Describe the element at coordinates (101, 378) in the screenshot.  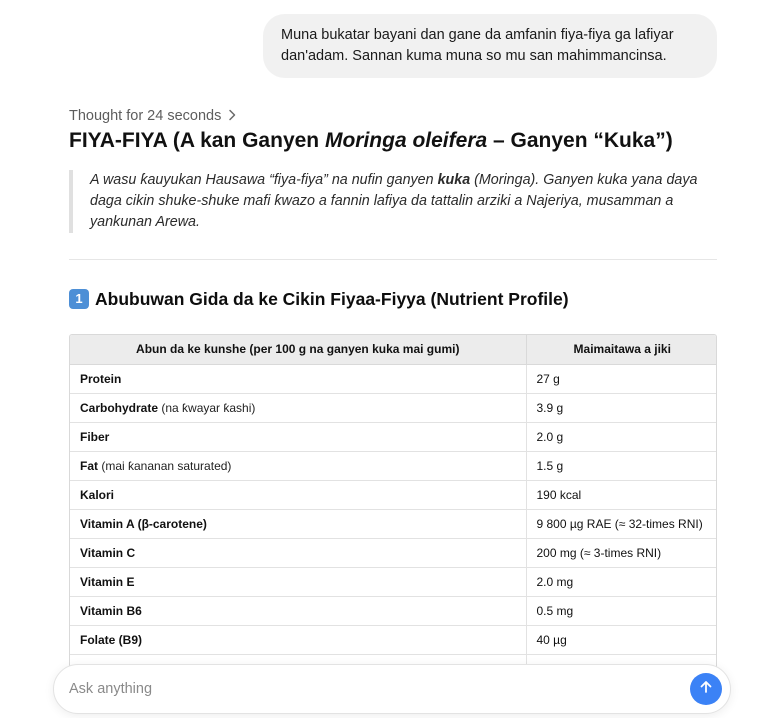
I see `nutrient-name: Protein` at that location.